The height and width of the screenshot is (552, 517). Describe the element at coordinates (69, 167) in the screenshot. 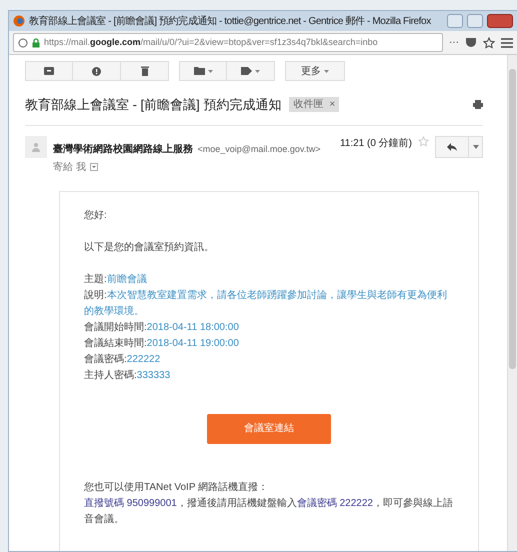

I see `recipient-text: 寄給 我` at that location.